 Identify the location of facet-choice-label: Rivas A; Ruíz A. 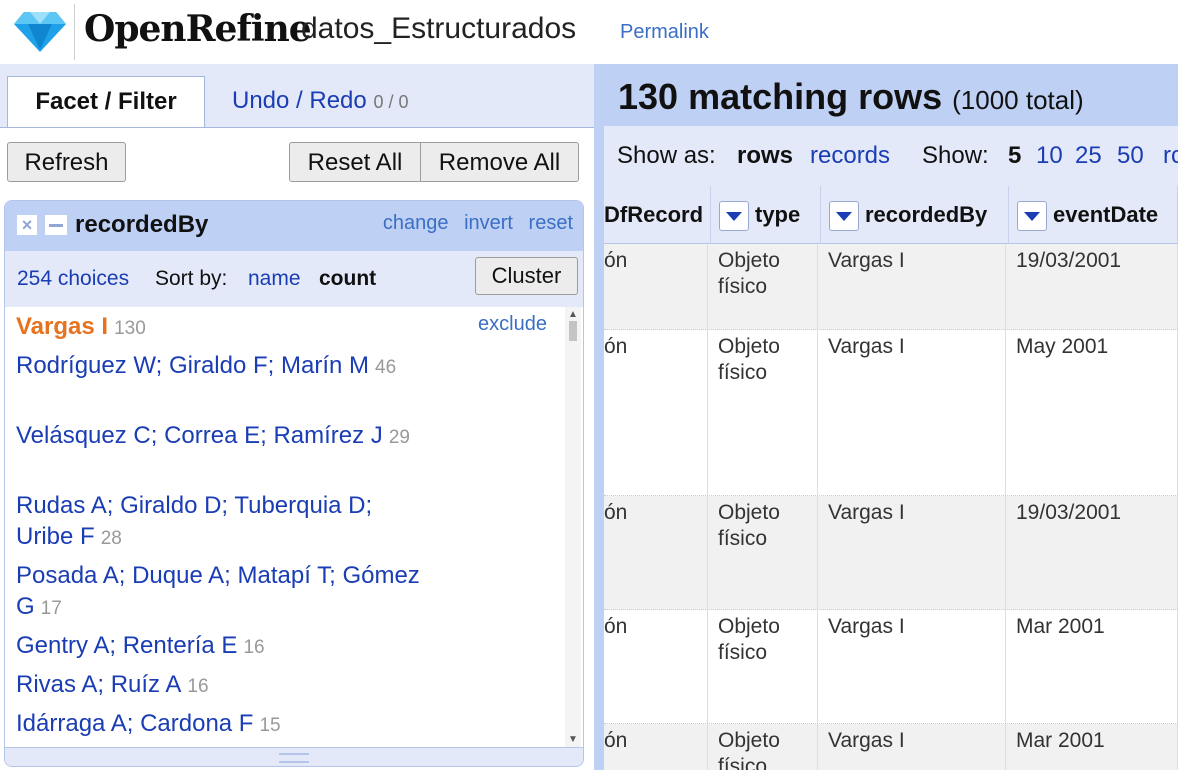
(99, 684).